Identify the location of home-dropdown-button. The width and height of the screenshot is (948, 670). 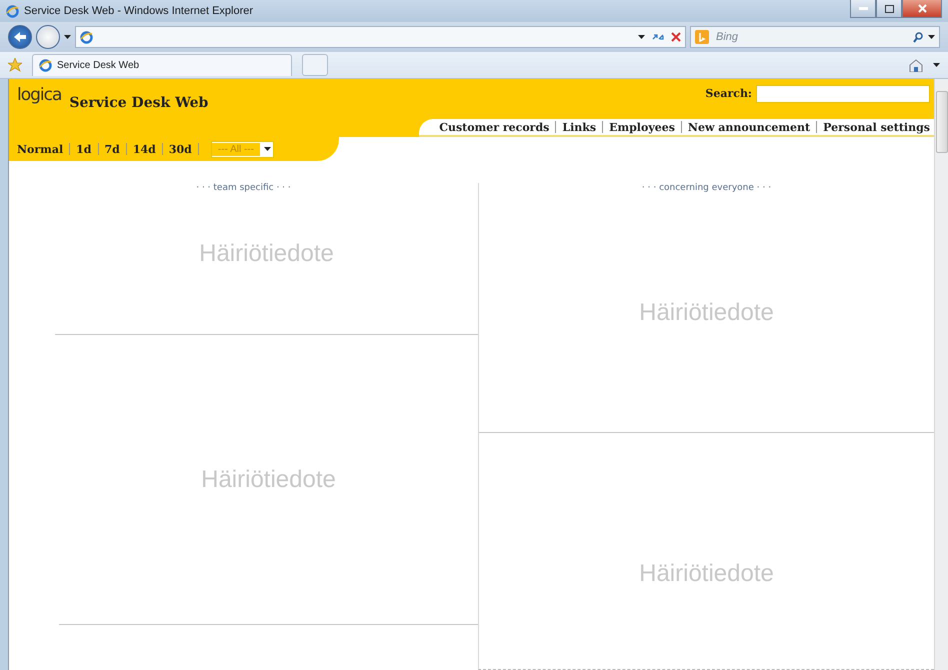
(936, 65).